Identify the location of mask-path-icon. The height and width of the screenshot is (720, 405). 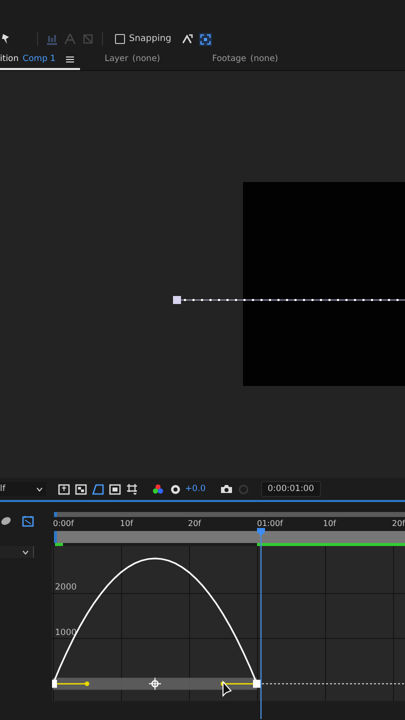
(98, 489).